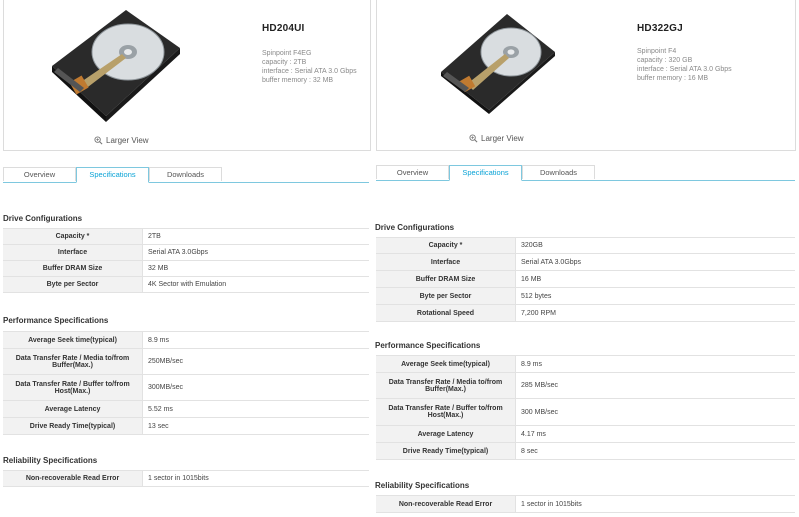 This screenshot has width=799, height=517. What do you see at coordinates (657, 51) in the screenshot?
I see `spec-line: Spinpoint F4` at bounding box center [657, 51].